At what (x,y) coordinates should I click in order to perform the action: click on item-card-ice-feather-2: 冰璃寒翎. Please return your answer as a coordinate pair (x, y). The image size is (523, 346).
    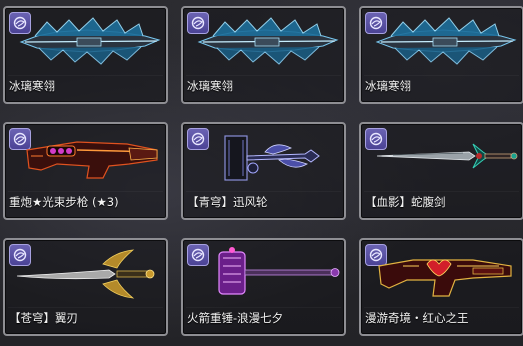
    Looking at the image, I should click on (263, 55).